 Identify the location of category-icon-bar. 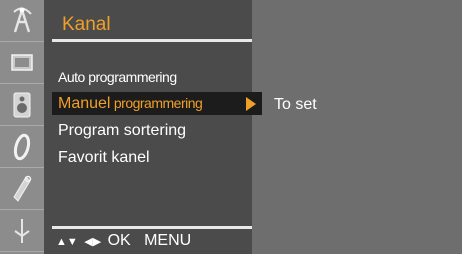
(22, 127).